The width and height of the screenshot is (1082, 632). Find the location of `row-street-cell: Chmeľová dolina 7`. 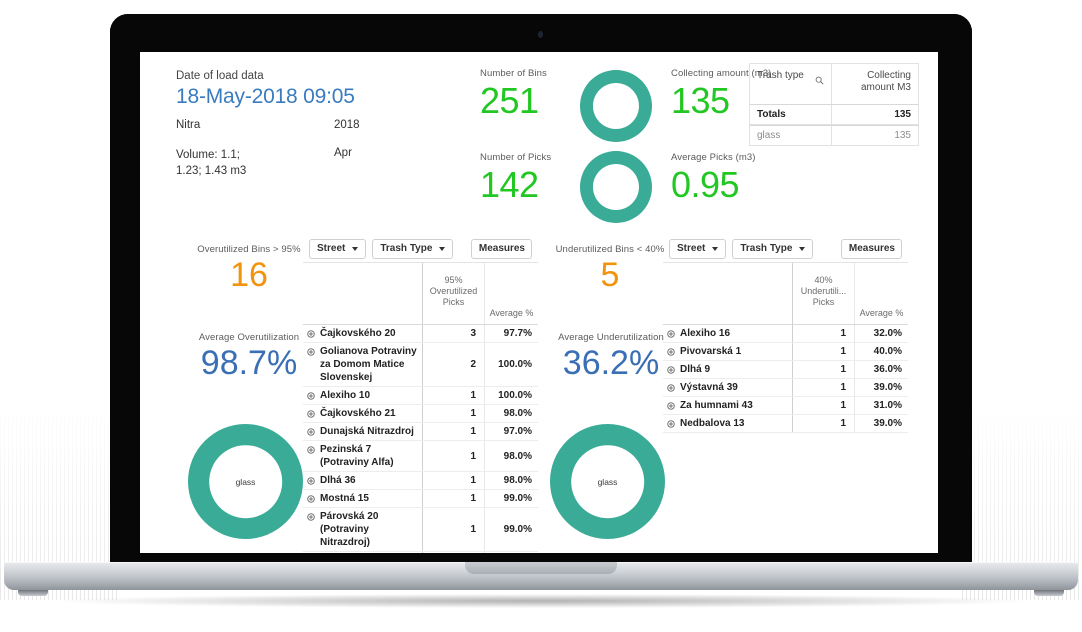

row-street-cell: Chmeľová dolina 7 is located at coordinates (362, 552).